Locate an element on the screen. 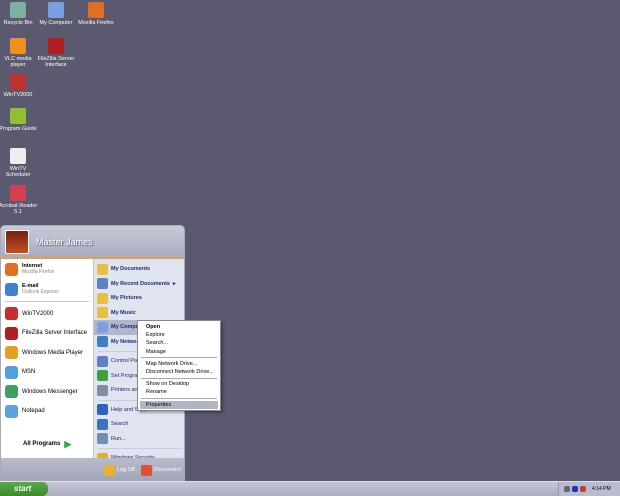 This screenshot has width=620, height=496. pinned-text: Internet Mozilla Firefox is located at coordinates (38, 269).